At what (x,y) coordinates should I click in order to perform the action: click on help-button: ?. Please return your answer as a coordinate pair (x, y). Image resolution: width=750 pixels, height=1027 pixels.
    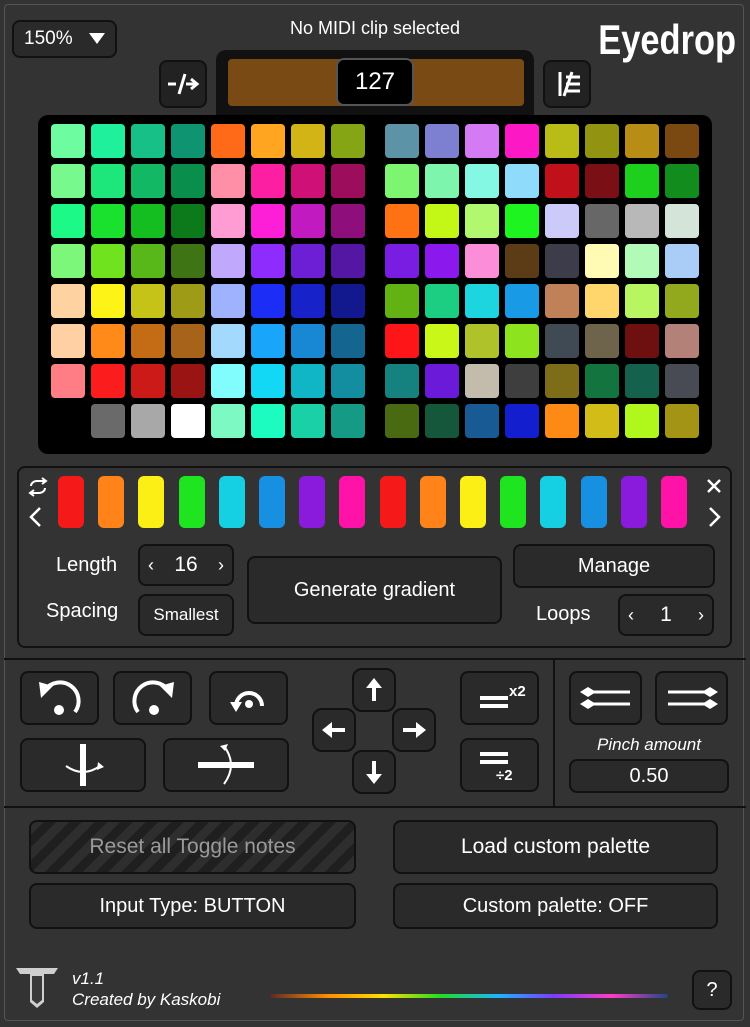
    Looking at the image, I should click on (712, 990).